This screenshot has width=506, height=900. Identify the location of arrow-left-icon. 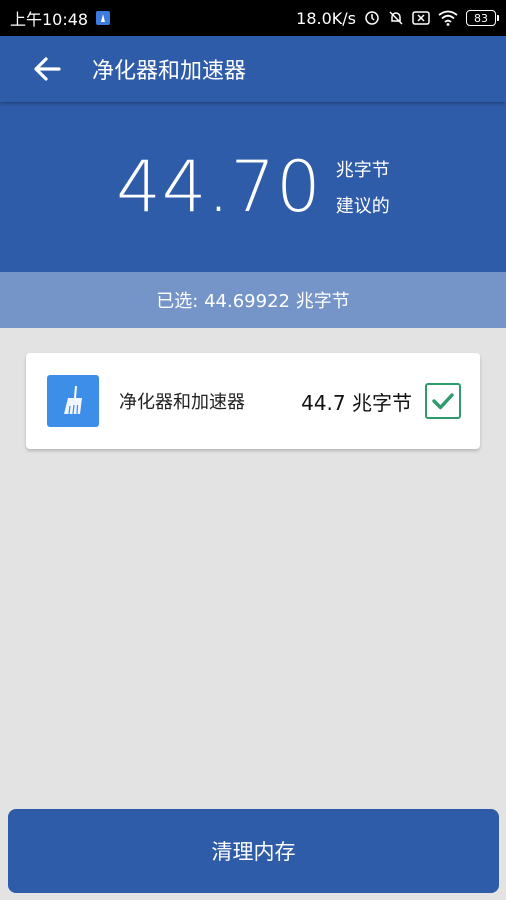
(47, 69).